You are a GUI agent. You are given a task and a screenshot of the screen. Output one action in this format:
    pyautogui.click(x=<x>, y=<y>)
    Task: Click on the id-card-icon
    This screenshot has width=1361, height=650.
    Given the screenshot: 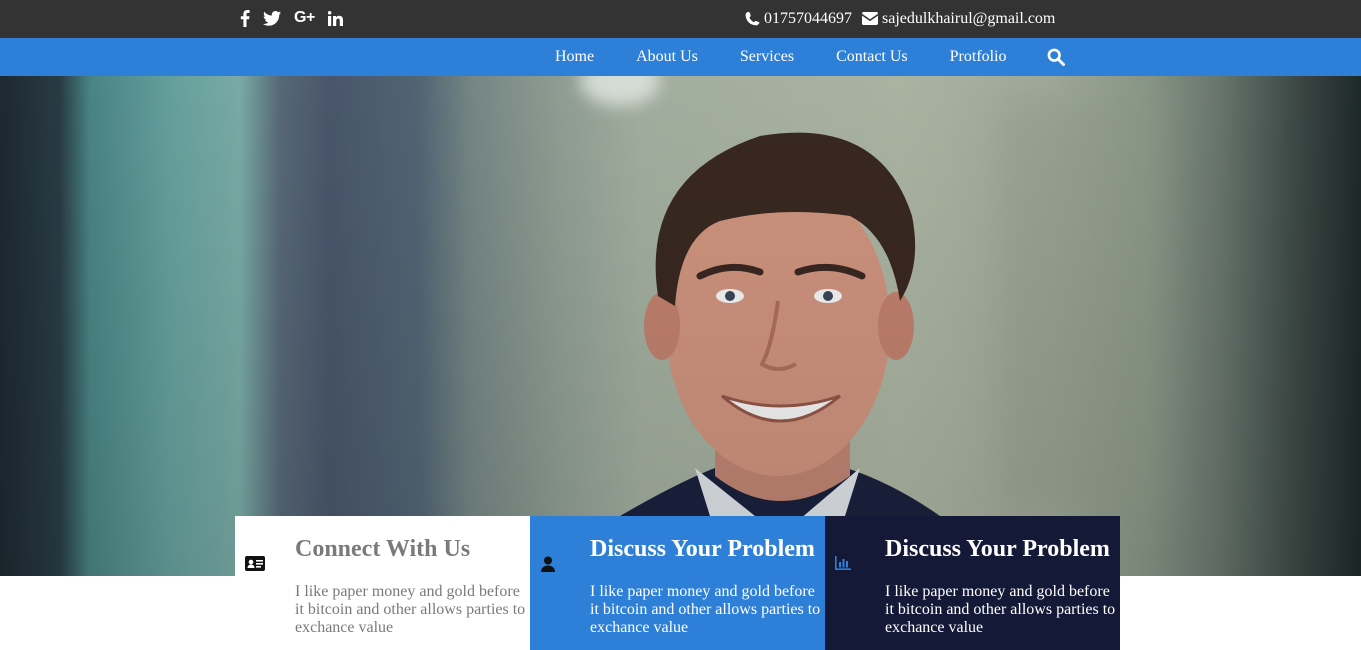 What is the action you would take?
    pyautogui.click(x=255, y=564)
    